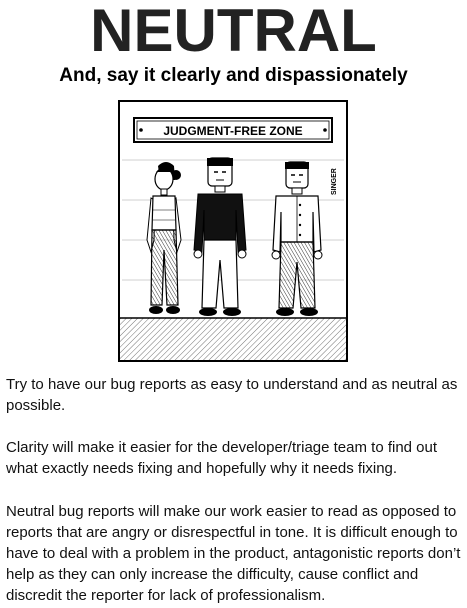 The height and width of the screenshot is (608, 467). What do you see at coordinates (233, 32) in the screenshot?
I see `page-title: NEUTRAL` at bounding box center [233, 32].